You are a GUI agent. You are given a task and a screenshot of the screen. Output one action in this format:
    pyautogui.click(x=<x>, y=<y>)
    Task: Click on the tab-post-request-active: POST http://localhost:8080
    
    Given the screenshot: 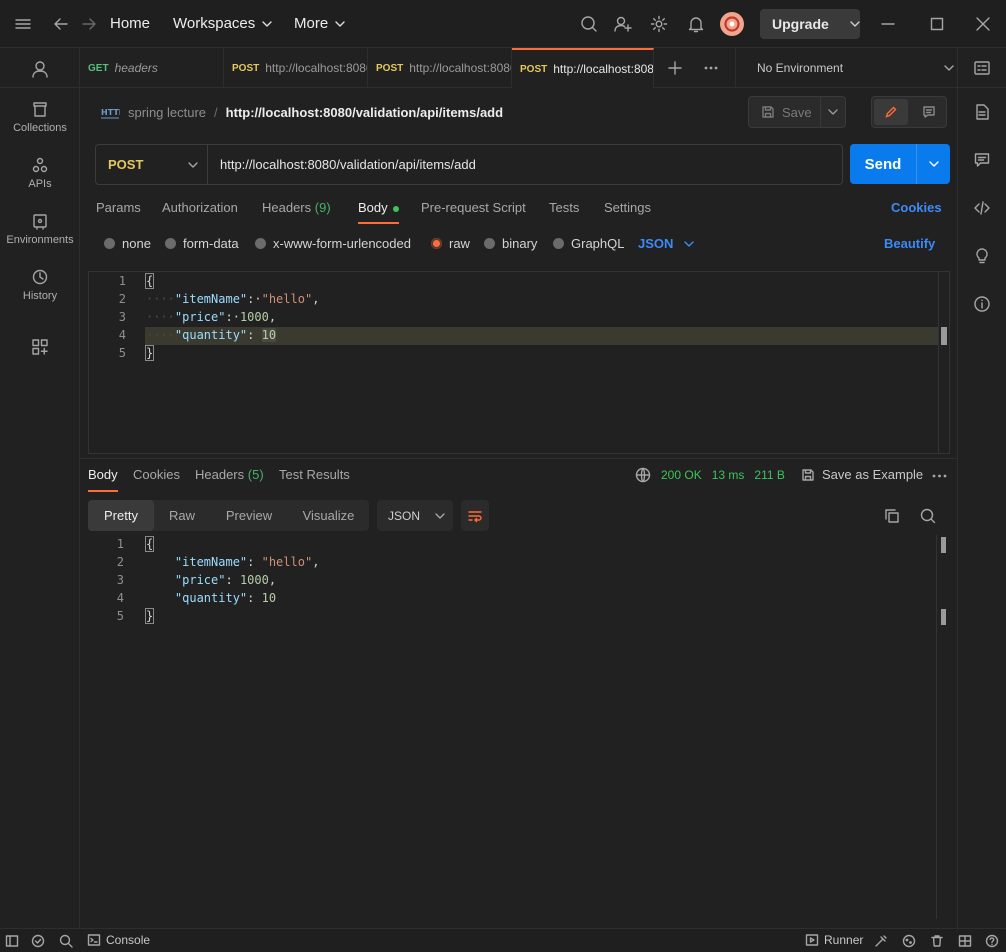 What is the action you would take?
    pyautogui.click(x=583, y=68)
    